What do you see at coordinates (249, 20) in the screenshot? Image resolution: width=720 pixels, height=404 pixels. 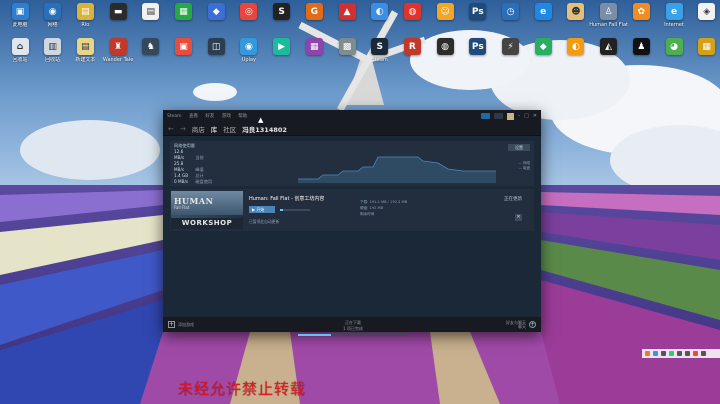 I see `desktop-shortcut: ◎` at bounding box center [249, 20].